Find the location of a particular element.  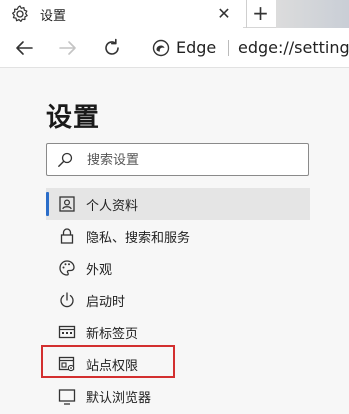

nav-item-new-tab-page: 新标签页 is located at coordinates (178, 332).